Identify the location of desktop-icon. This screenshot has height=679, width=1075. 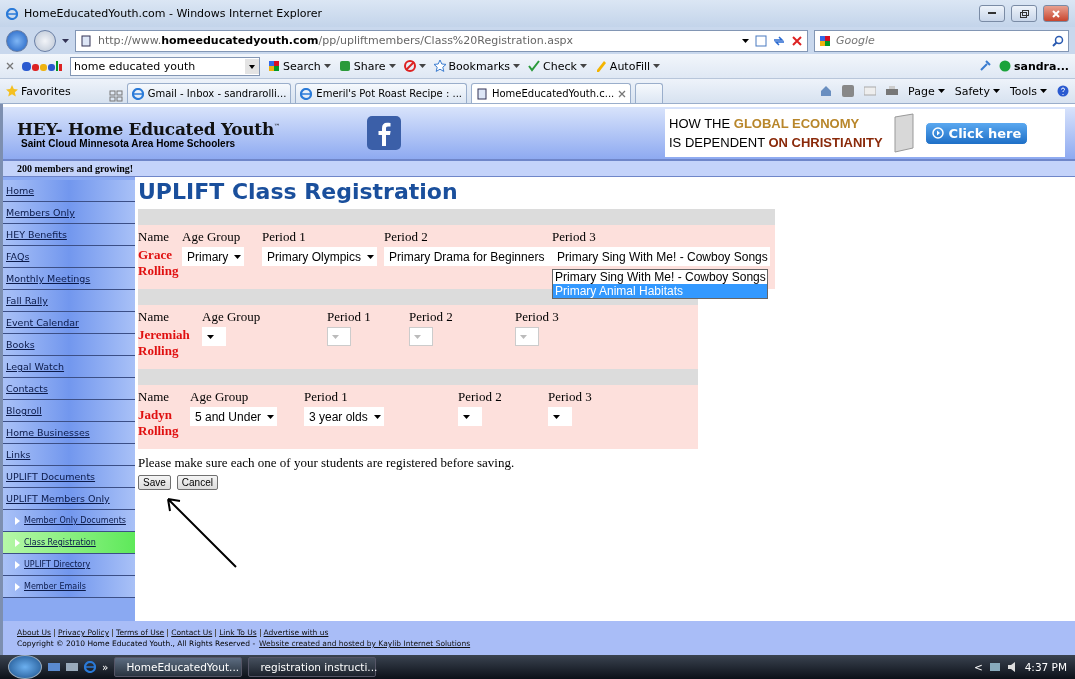
(54, 667).